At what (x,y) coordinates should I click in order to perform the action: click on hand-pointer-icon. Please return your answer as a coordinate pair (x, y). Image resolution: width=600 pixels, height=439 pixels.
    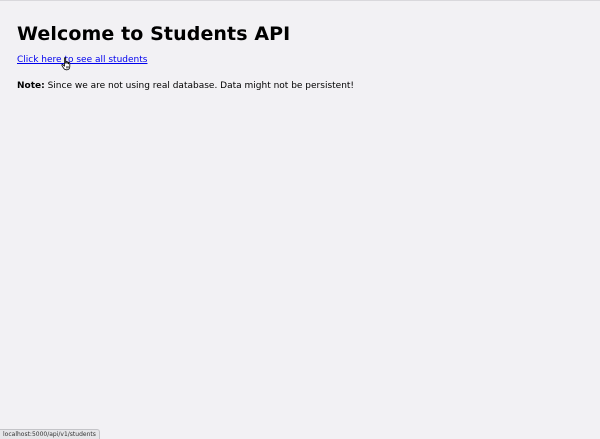
    Looking at the image, I should click on (66, 64).